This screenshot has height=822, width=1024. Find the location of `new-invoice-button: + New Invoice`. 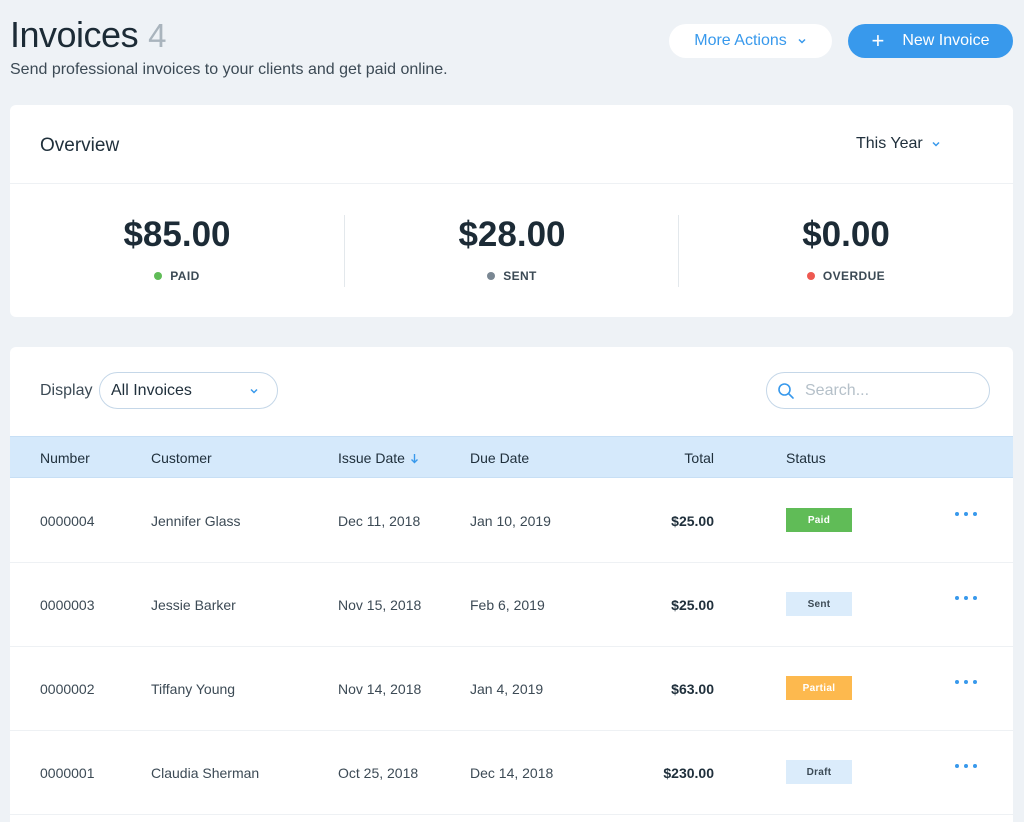

new-invoice-button: + New Invoice is located at coordinates (930, 41).